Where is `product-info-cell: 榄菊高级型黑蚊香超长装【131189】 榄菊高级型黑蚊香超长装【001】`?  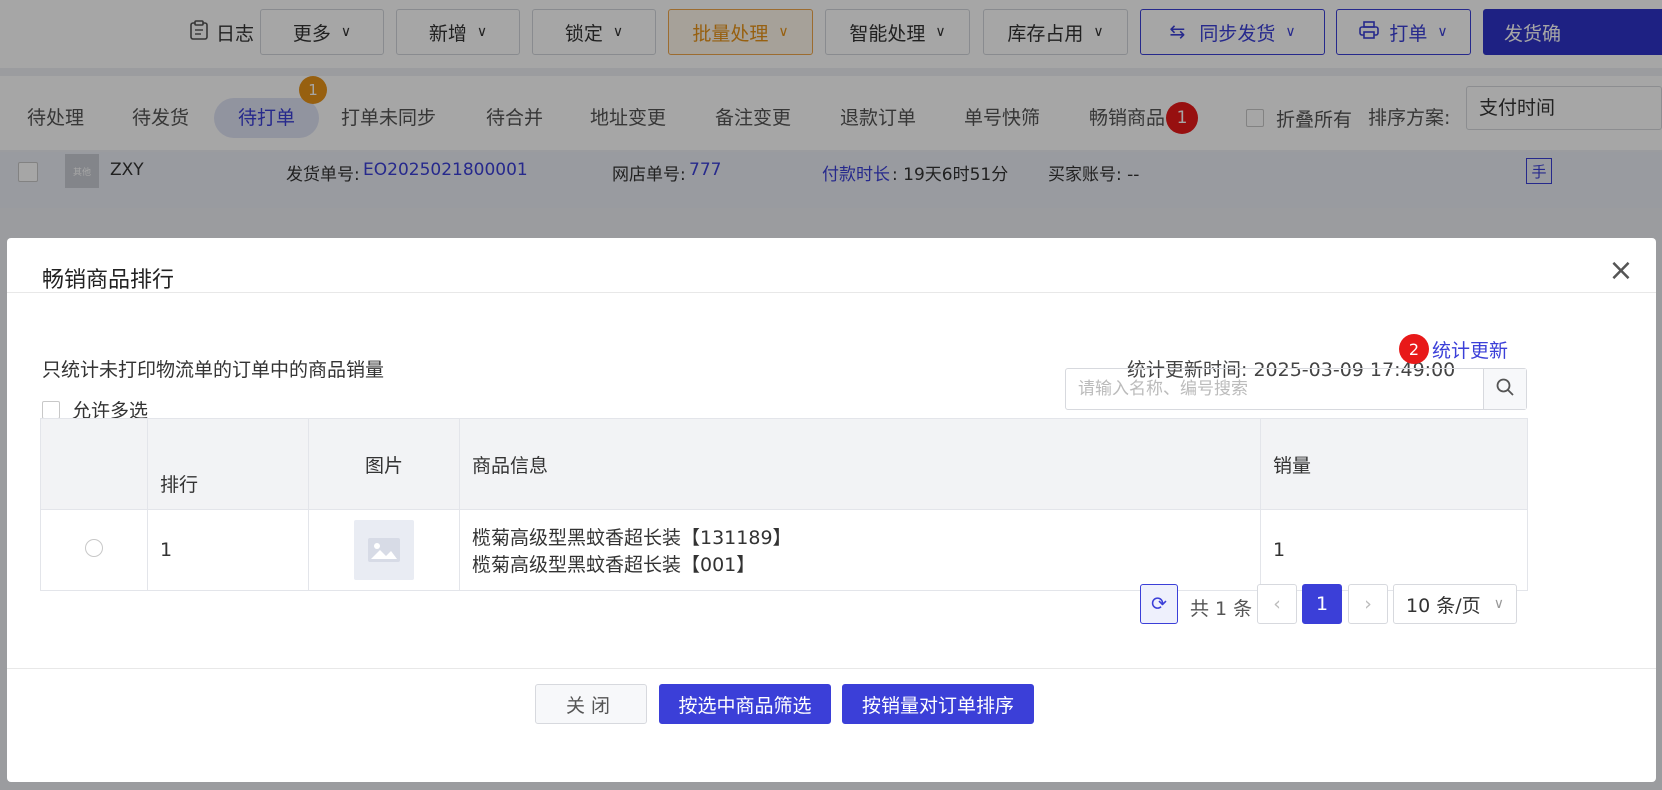 product-info-cell: 榄菊高级型黑蚊香超长装【131189】 榄菊高级型黑蚊香超长装【001】 is located at coordinates (860, 550).